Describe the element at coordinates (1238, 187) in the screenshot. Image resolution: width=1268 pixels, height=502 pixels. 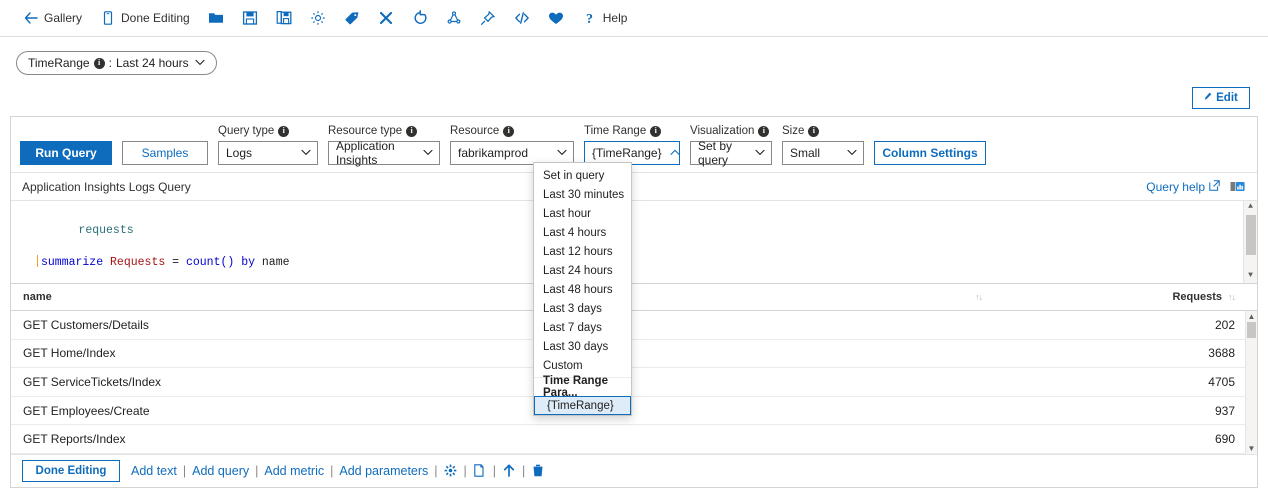
I see `chart-badge-icon` at that location.